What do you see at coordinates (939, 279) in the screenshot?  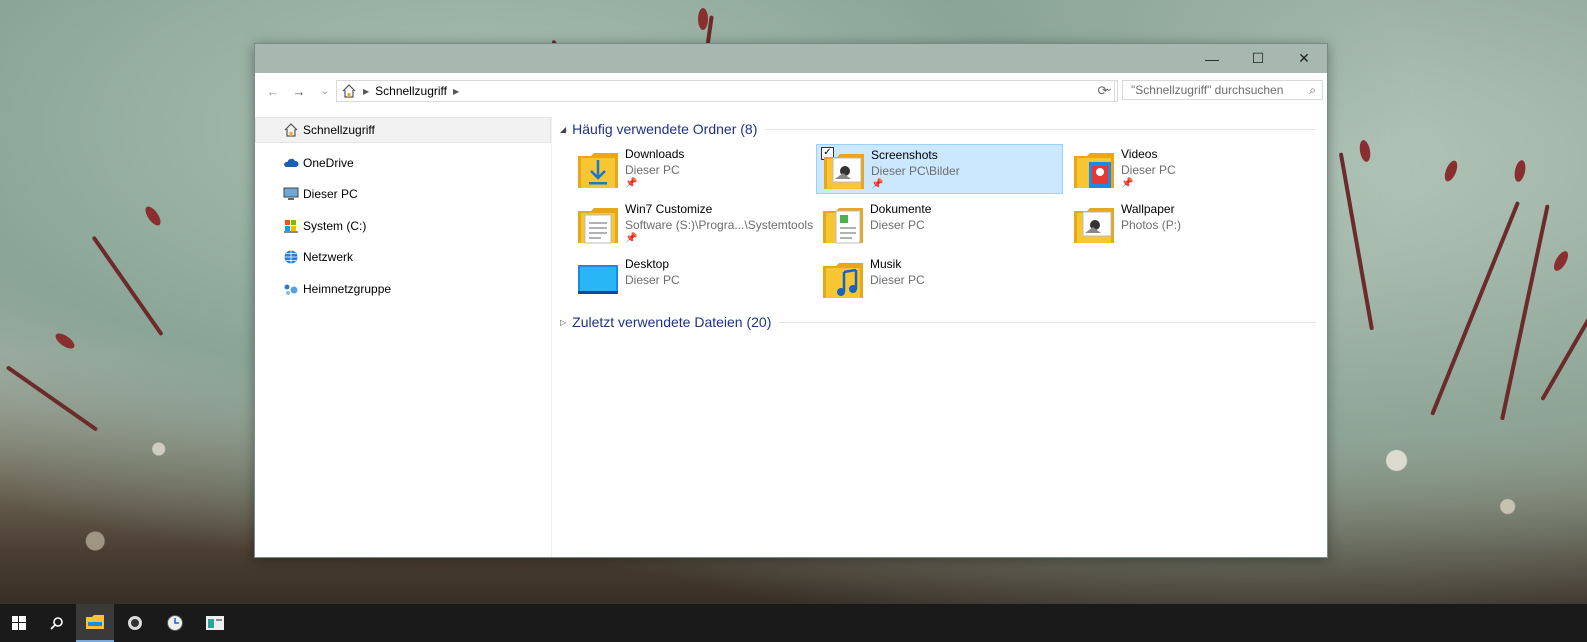 I see `folder-tile-musik: Musik Dieser PC` at bounding box center [939, 279].